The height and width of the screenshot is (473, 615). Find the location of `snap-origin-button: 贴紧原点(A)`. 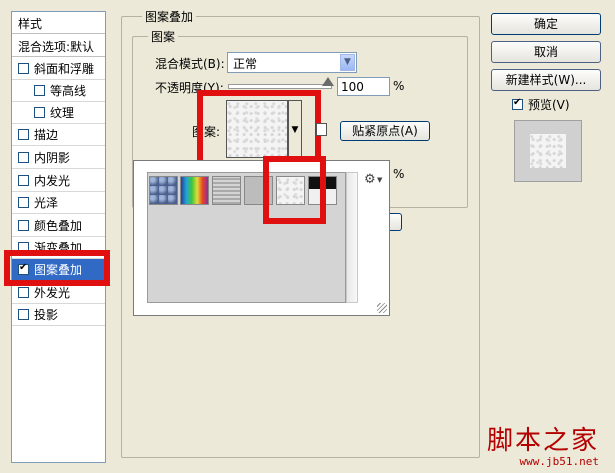

snap-origin-button: 贴紧原点(A) is located at coordinates (385, 131).